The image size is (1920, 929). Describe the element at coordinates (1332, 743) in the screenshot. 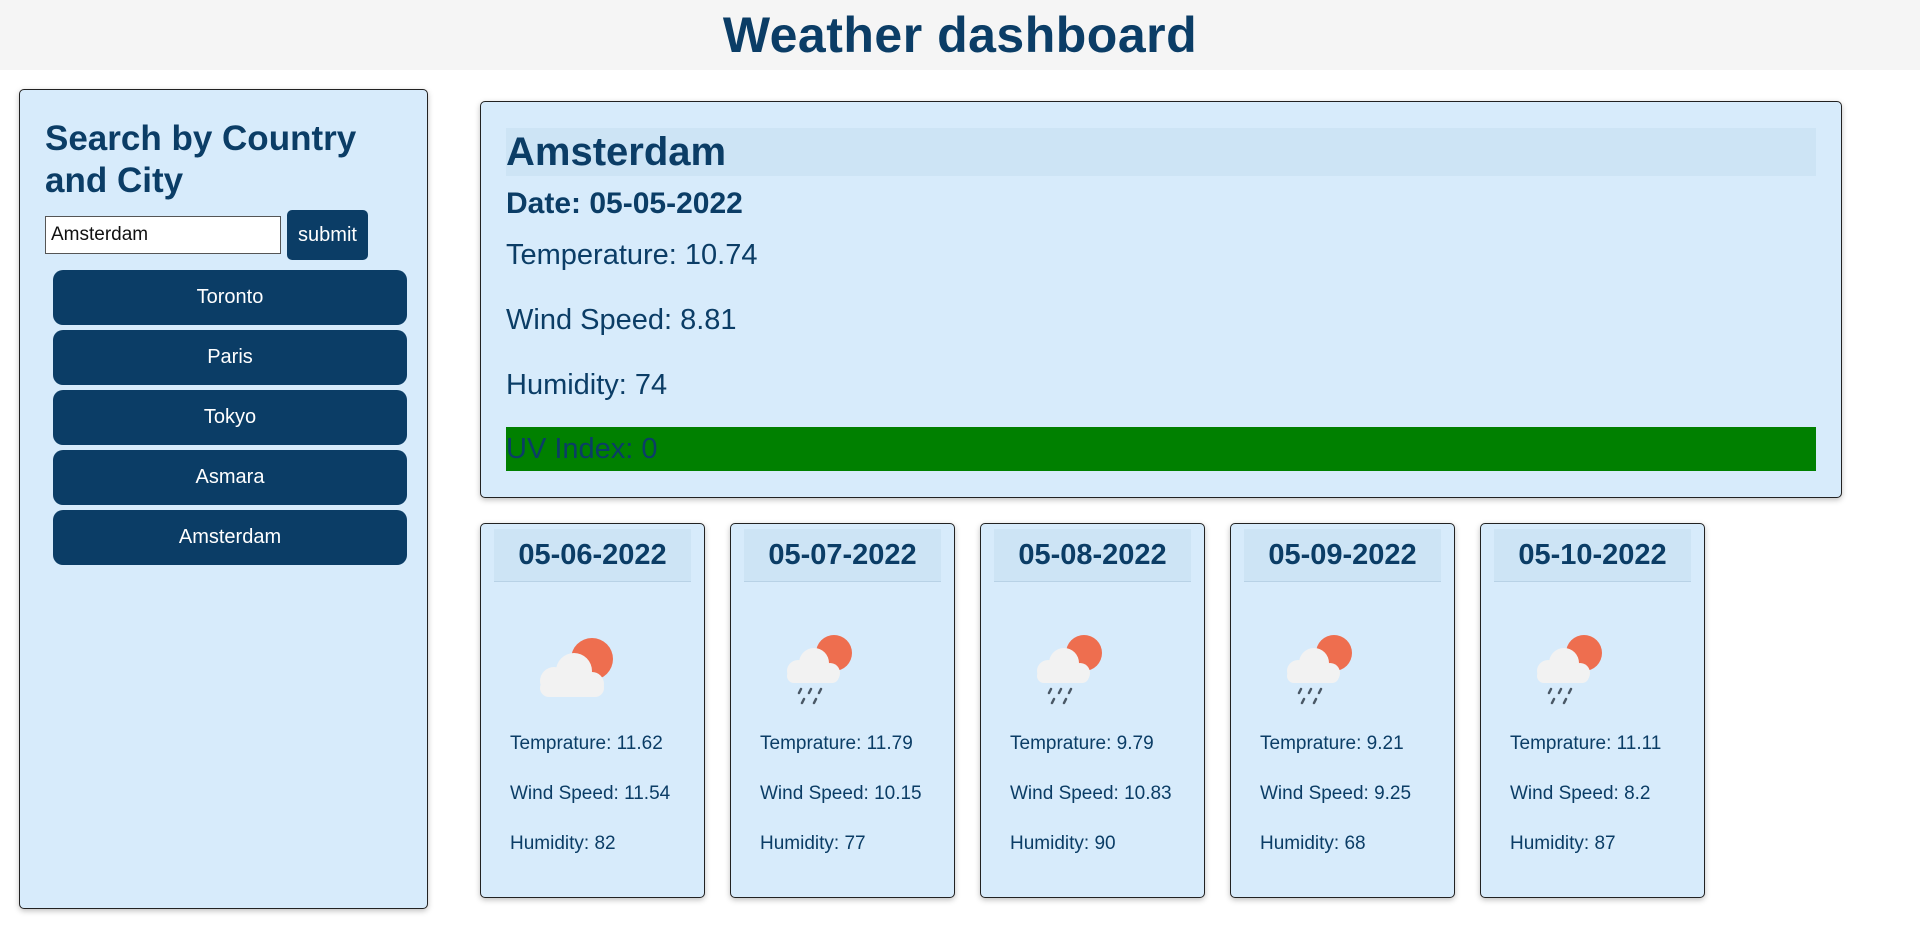

I see `forecast-temperature: Temprature: 9.21` at that location.